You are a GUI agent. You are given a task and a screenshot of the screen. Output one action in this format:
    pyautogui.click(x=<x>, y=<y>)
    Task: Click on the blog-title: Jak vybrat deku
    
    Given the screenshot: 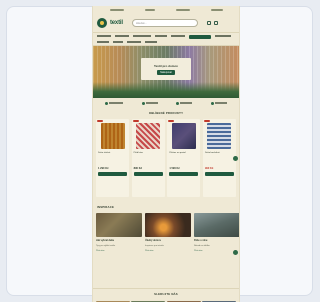 What is the action you would take?
    pyautogui.click(x=119, y=241)
    